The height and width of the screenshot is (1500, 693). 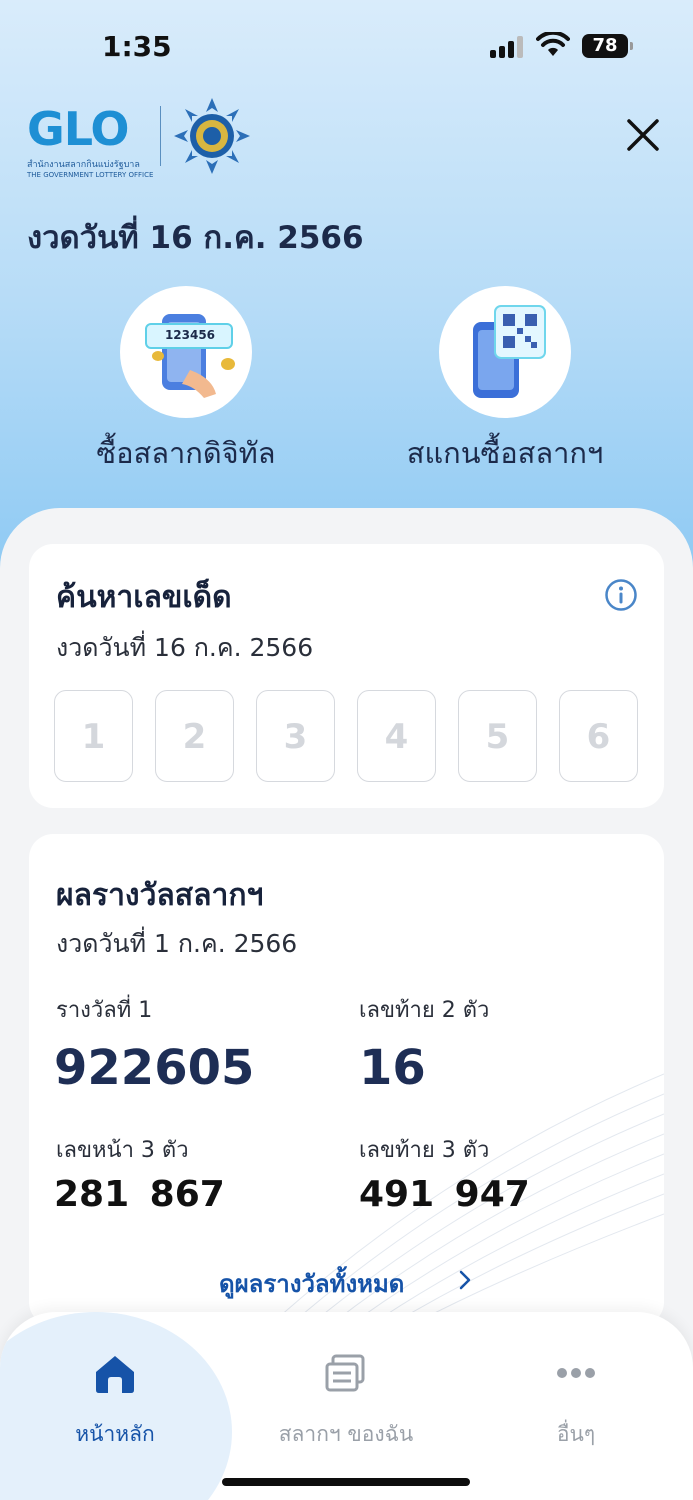 What do you see at coordinates (346, 736) in the screenshot?
I see `digit-input-row: 1 2 3 4 5 6` at bounding box center [346, 736].